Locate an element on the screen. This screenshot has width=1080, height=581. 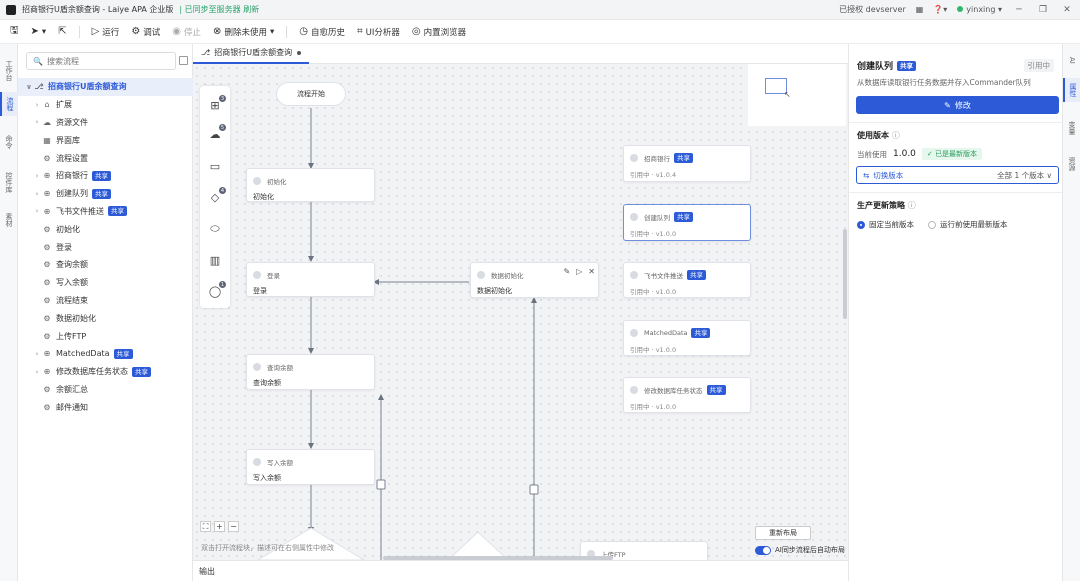
table-tool: ▥ is located at coordinates (215, 260).